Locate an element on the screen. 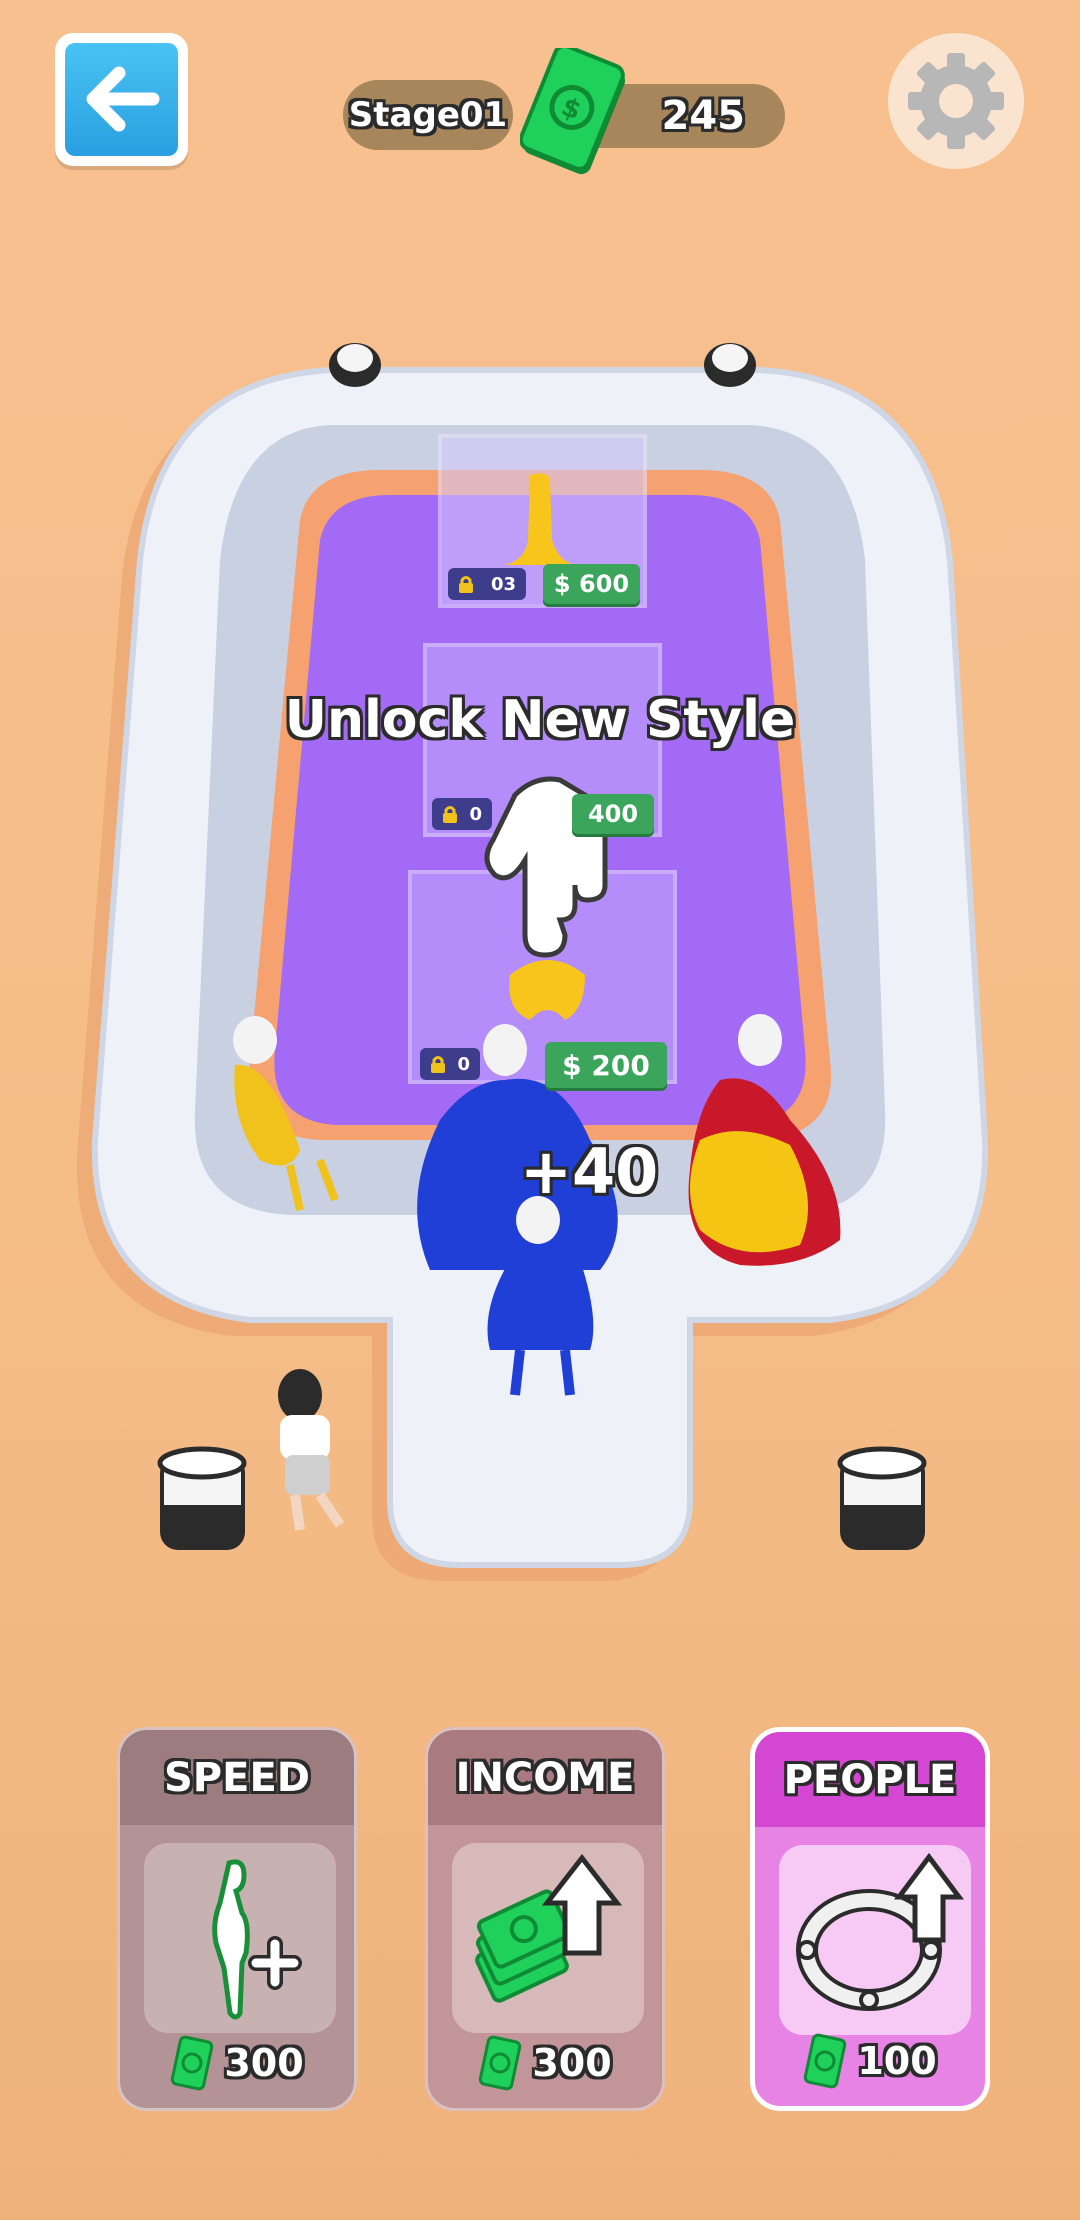 This screenshot has width=1080, height=2220. speed-upgrade-card: SPEED 300 is located at coordinates (237, 1919).